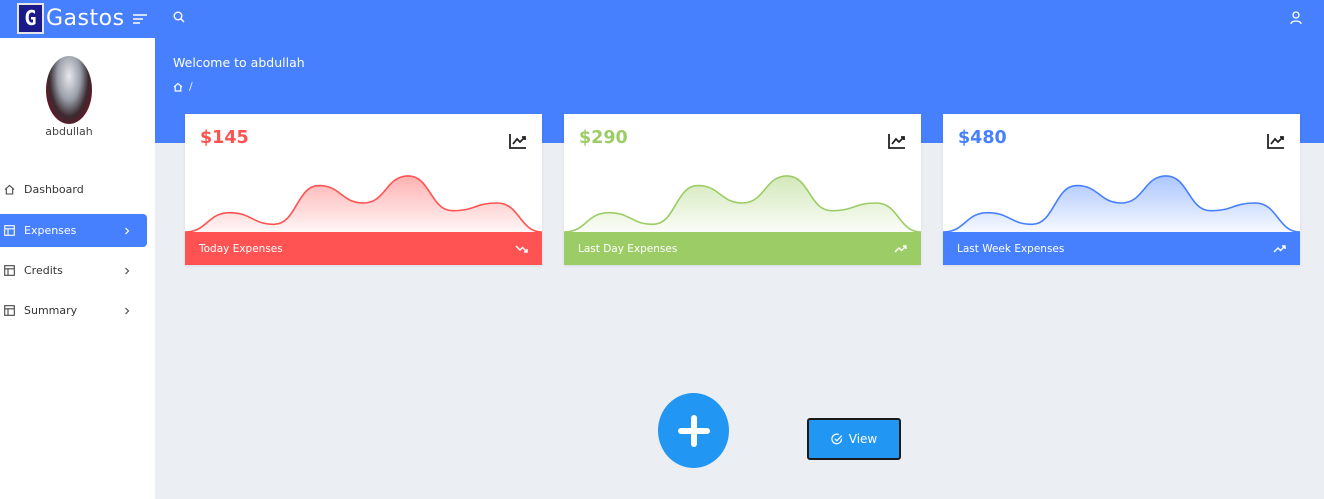  What do you see at coordinates (69, 131) in the screenshot?
I see `user-name: abdullah` at bounding box center [69, 131].